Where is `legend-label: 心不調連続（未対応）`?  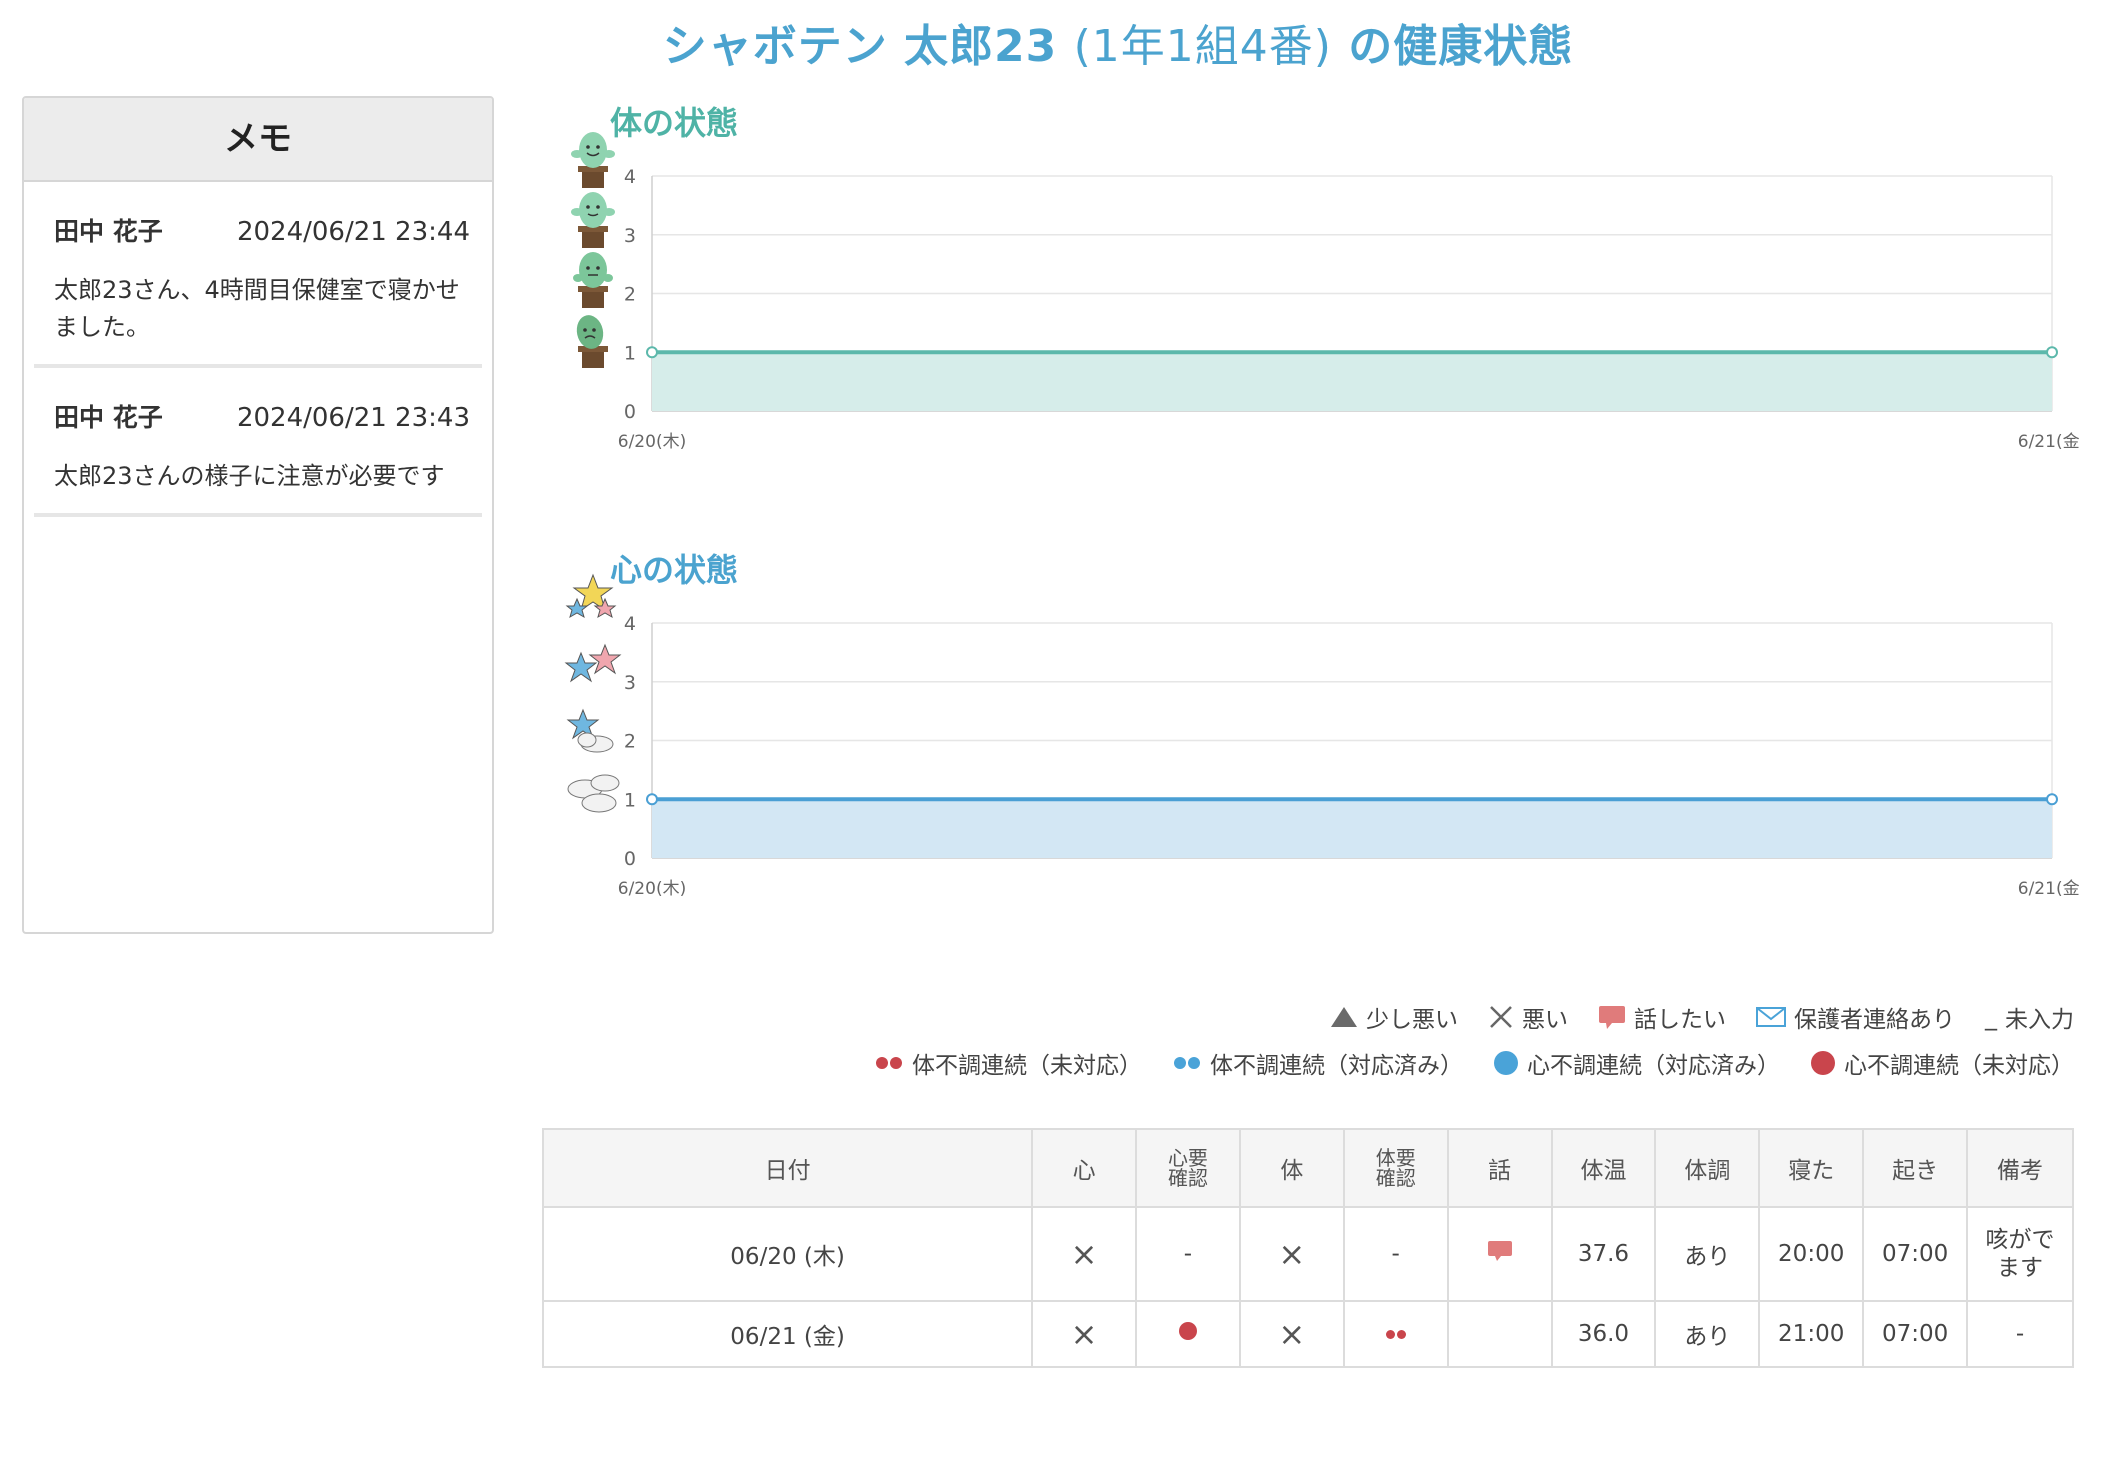 legend-label: 心不調連続（未対応） is located at coordinates (1959, 1066).